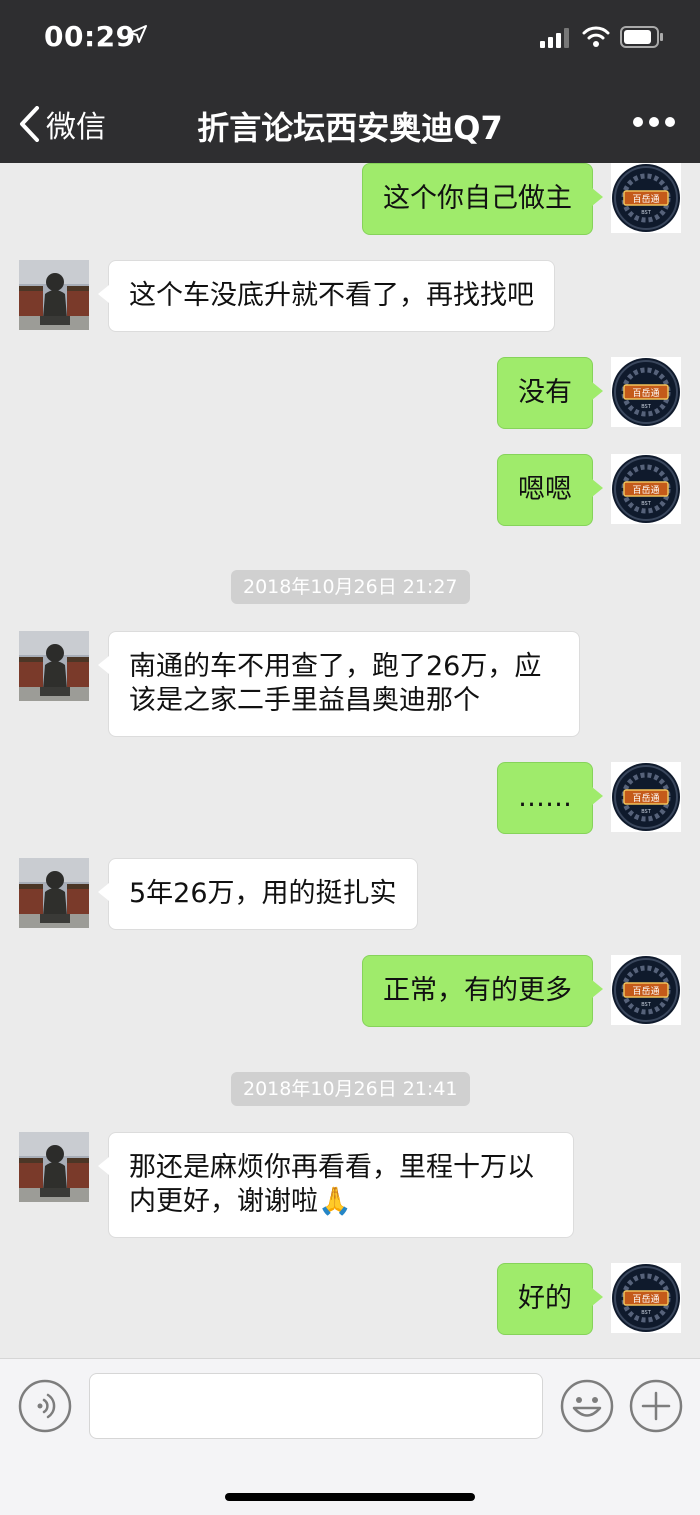 Image resolution: width=700 pixels, height=1515 pixels. I want to click on message-bubble-received: 那还是麻烦你再看看，里程十万以内更好，谢谢啦🙏, so click(336, 1185).